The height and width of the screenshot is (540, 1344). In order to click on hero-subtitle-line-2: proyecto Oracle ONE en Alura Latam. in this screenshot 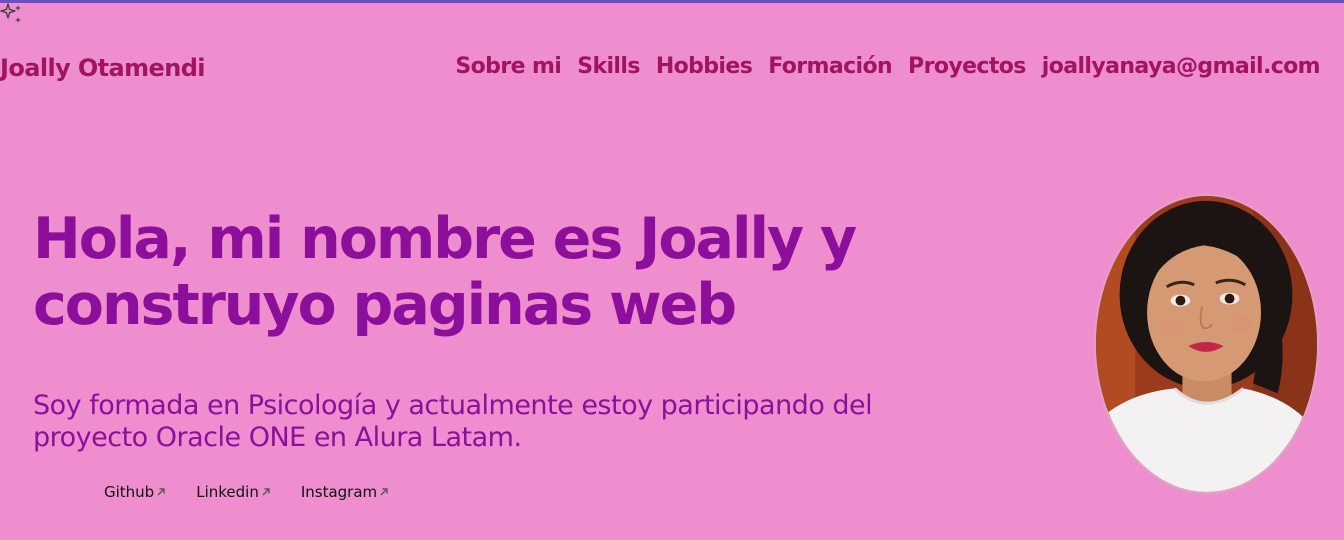, I will do `click(277, 437)`.